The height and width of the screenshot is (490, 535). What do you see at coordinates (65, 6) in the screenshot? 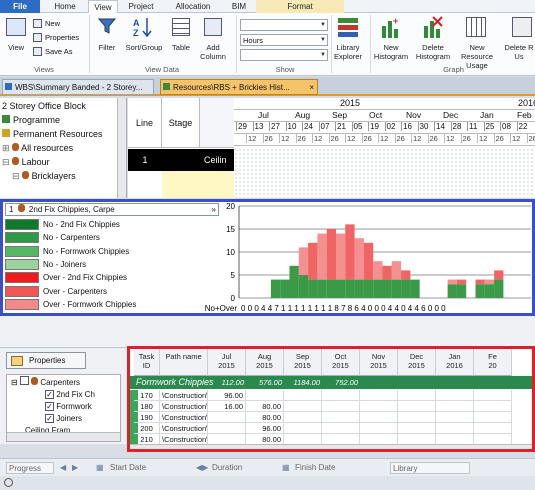
I see `tab-home: Home` at bounding box center [65, 6].